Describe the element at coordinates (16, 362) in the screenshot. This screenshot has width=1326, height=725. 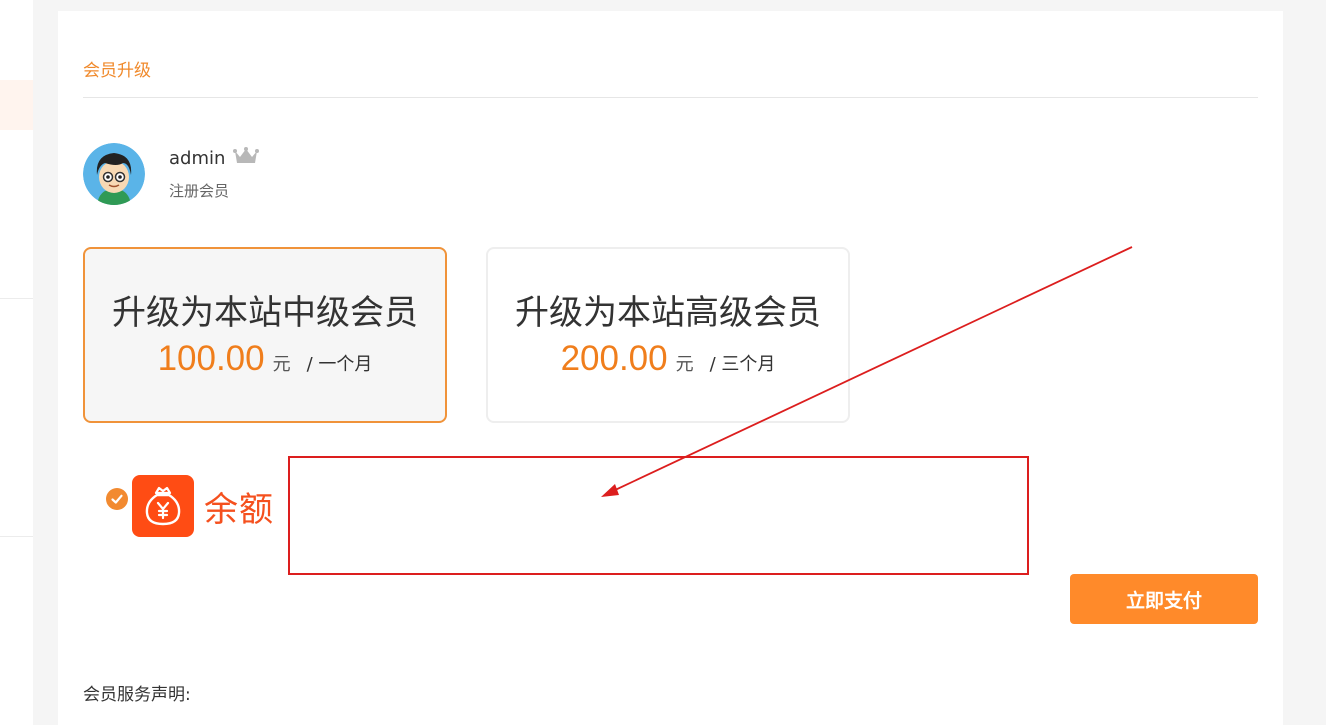
I see `left-sidebar` at that location.